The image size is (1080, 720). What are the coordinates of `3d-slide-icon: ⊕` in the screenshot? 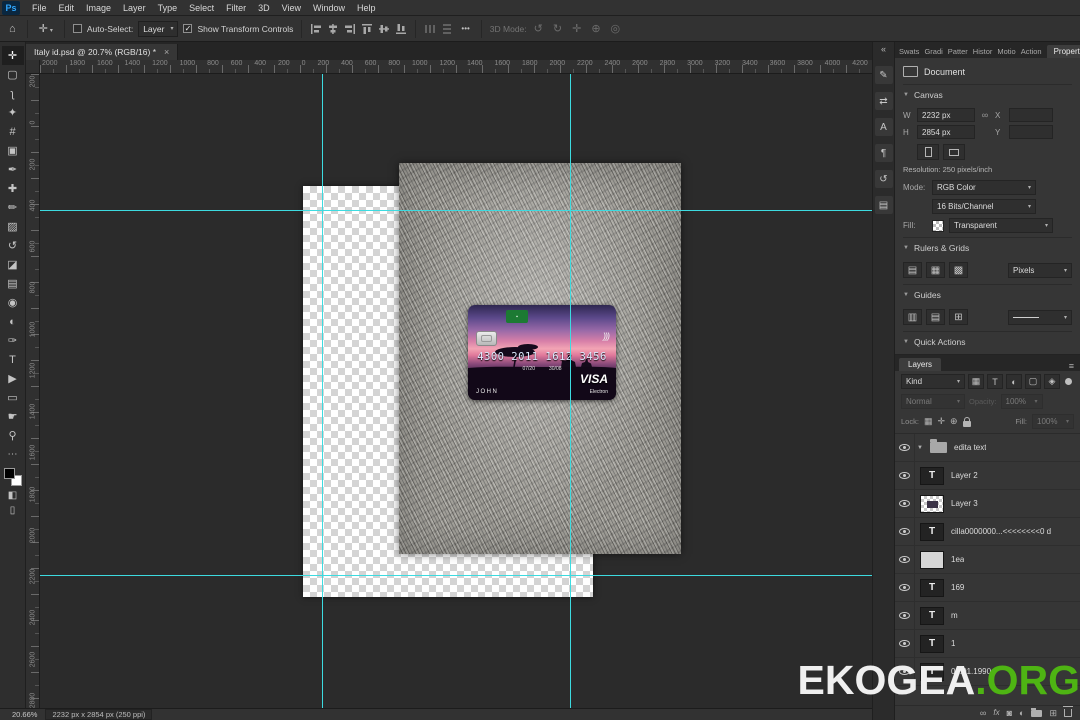 It's located at (595, 28).